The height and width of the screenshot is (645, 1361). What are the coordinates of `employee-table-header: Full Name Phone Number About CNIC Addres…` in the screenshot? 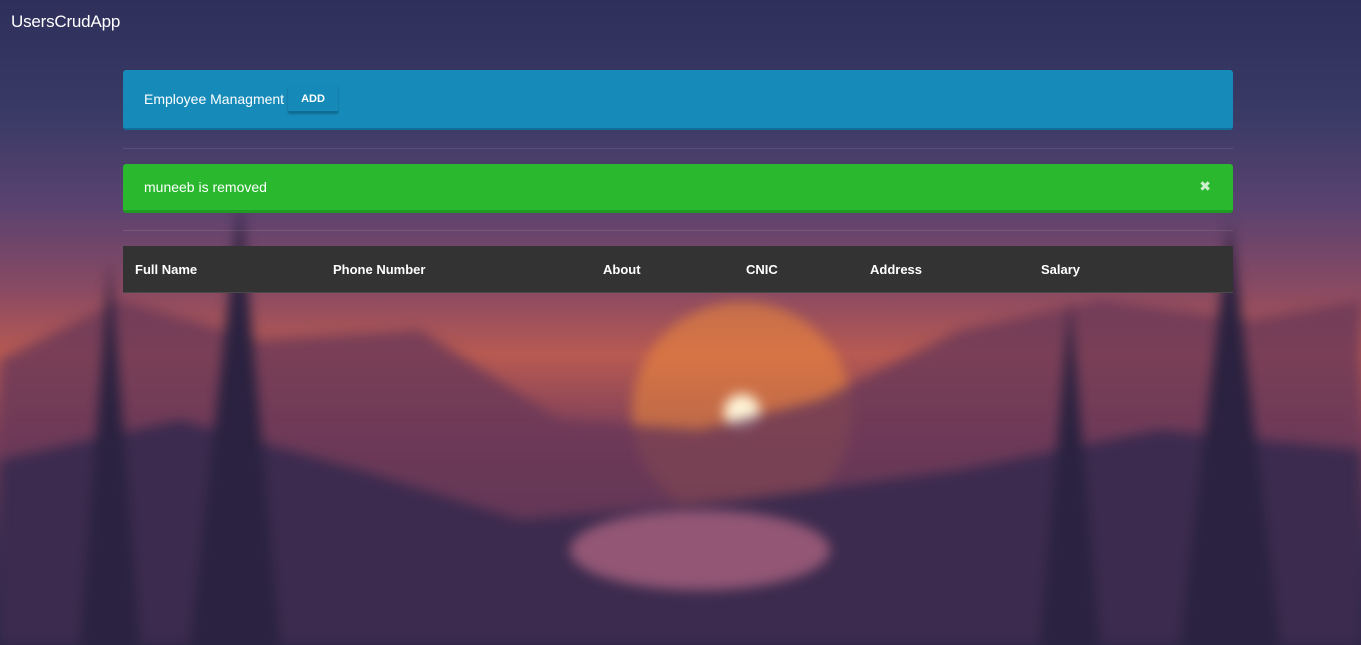 It's located at (678, 269).